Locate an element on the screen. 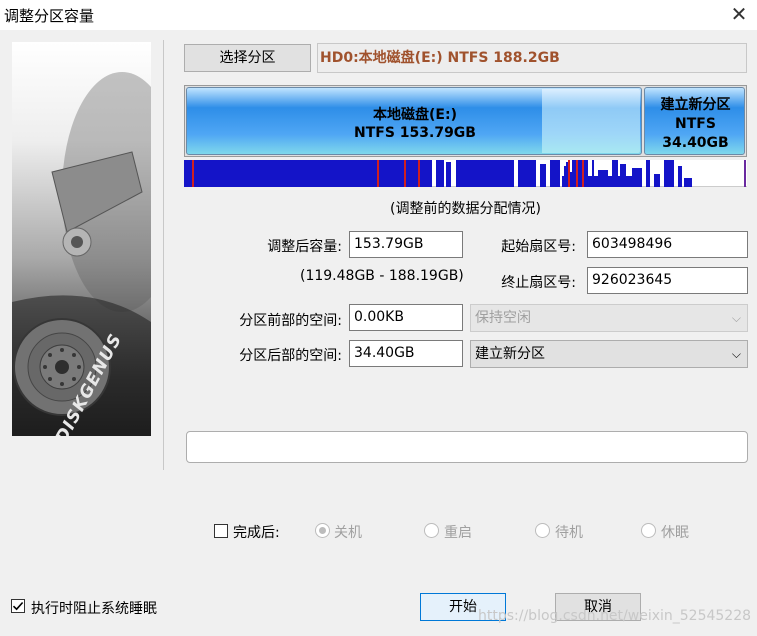 This screenshot has width=757, height=636. partition-e-text: 本地磁盘(E:) NTFS 153.79GB is located at coordinates (415, 124).